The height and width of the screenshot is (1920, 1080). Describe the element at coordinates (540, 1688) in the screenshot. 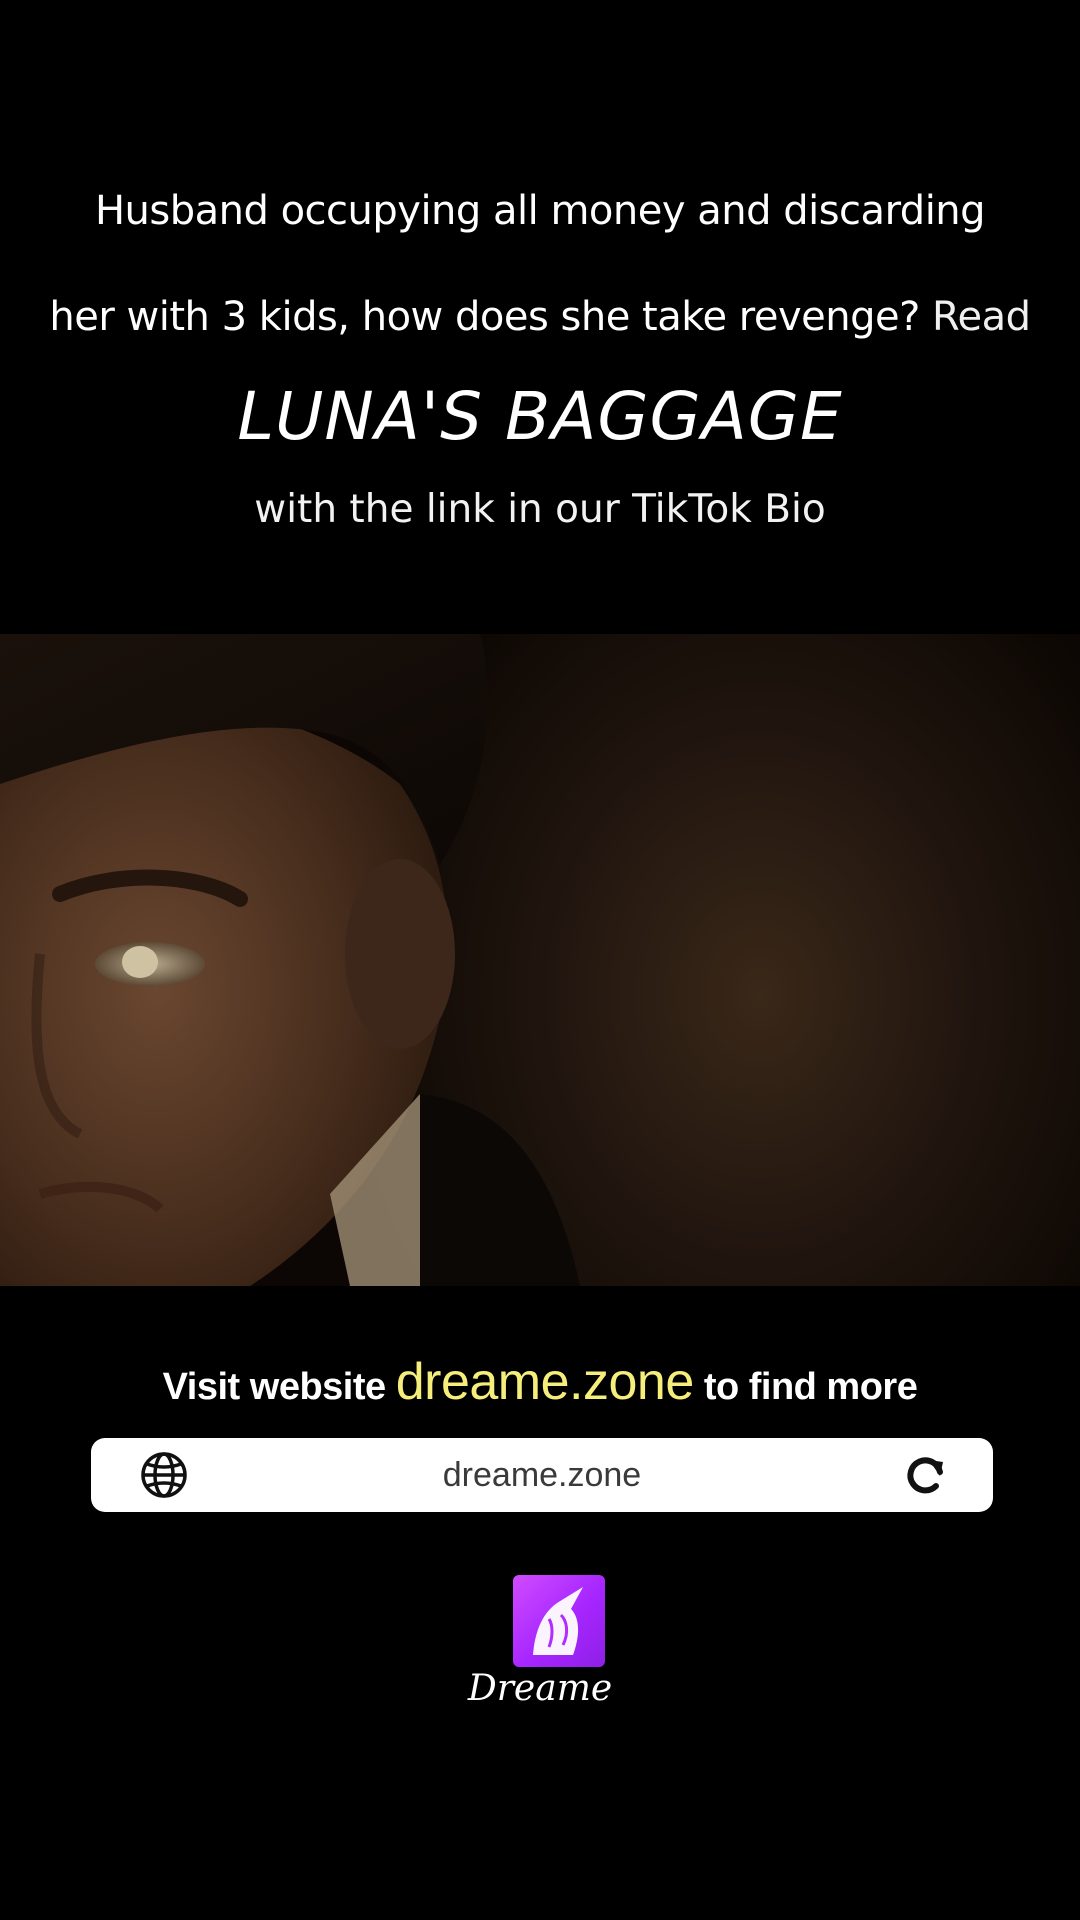

I see `brand-name: Dreame` at that location.